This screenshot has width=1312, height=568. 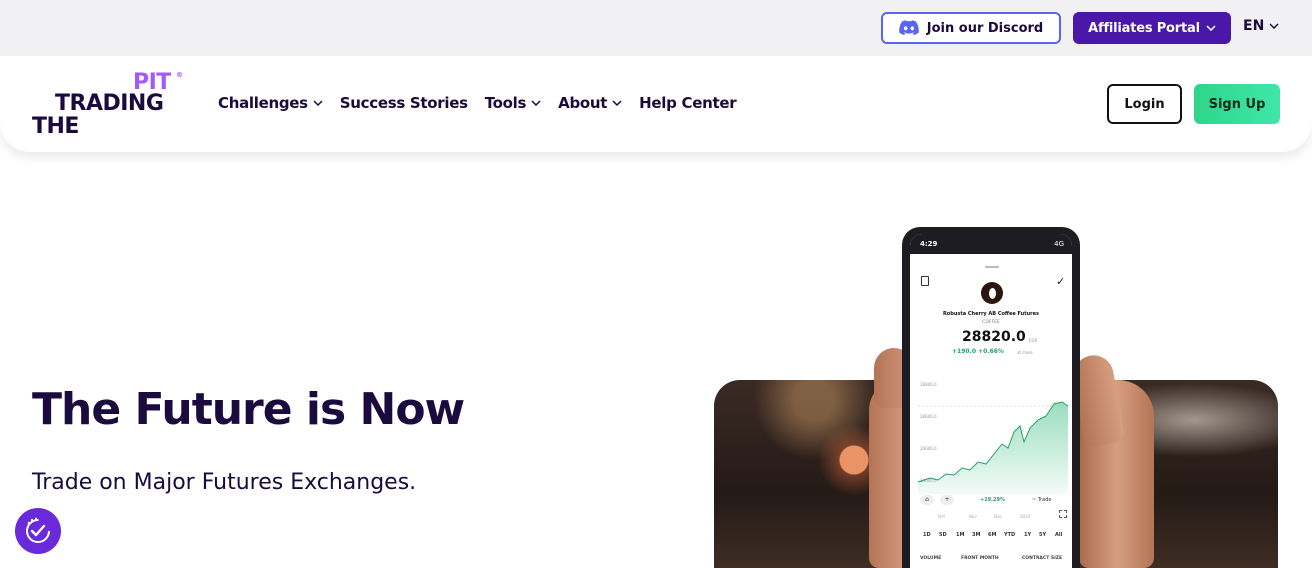 What do you see at coordinates (1025, 352) in the screenshot?
I see `price-change-note: at close` at bounding box center [1025, 352].